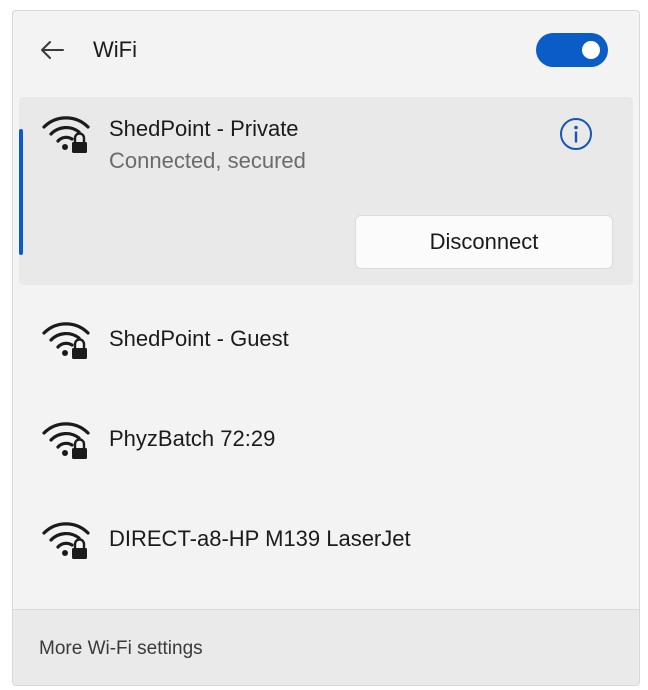  What do you see at coordinates (326, 343) in the screenshot?
I see `network-item: ShedPoint - Guest` at bounding box center [326, 343].